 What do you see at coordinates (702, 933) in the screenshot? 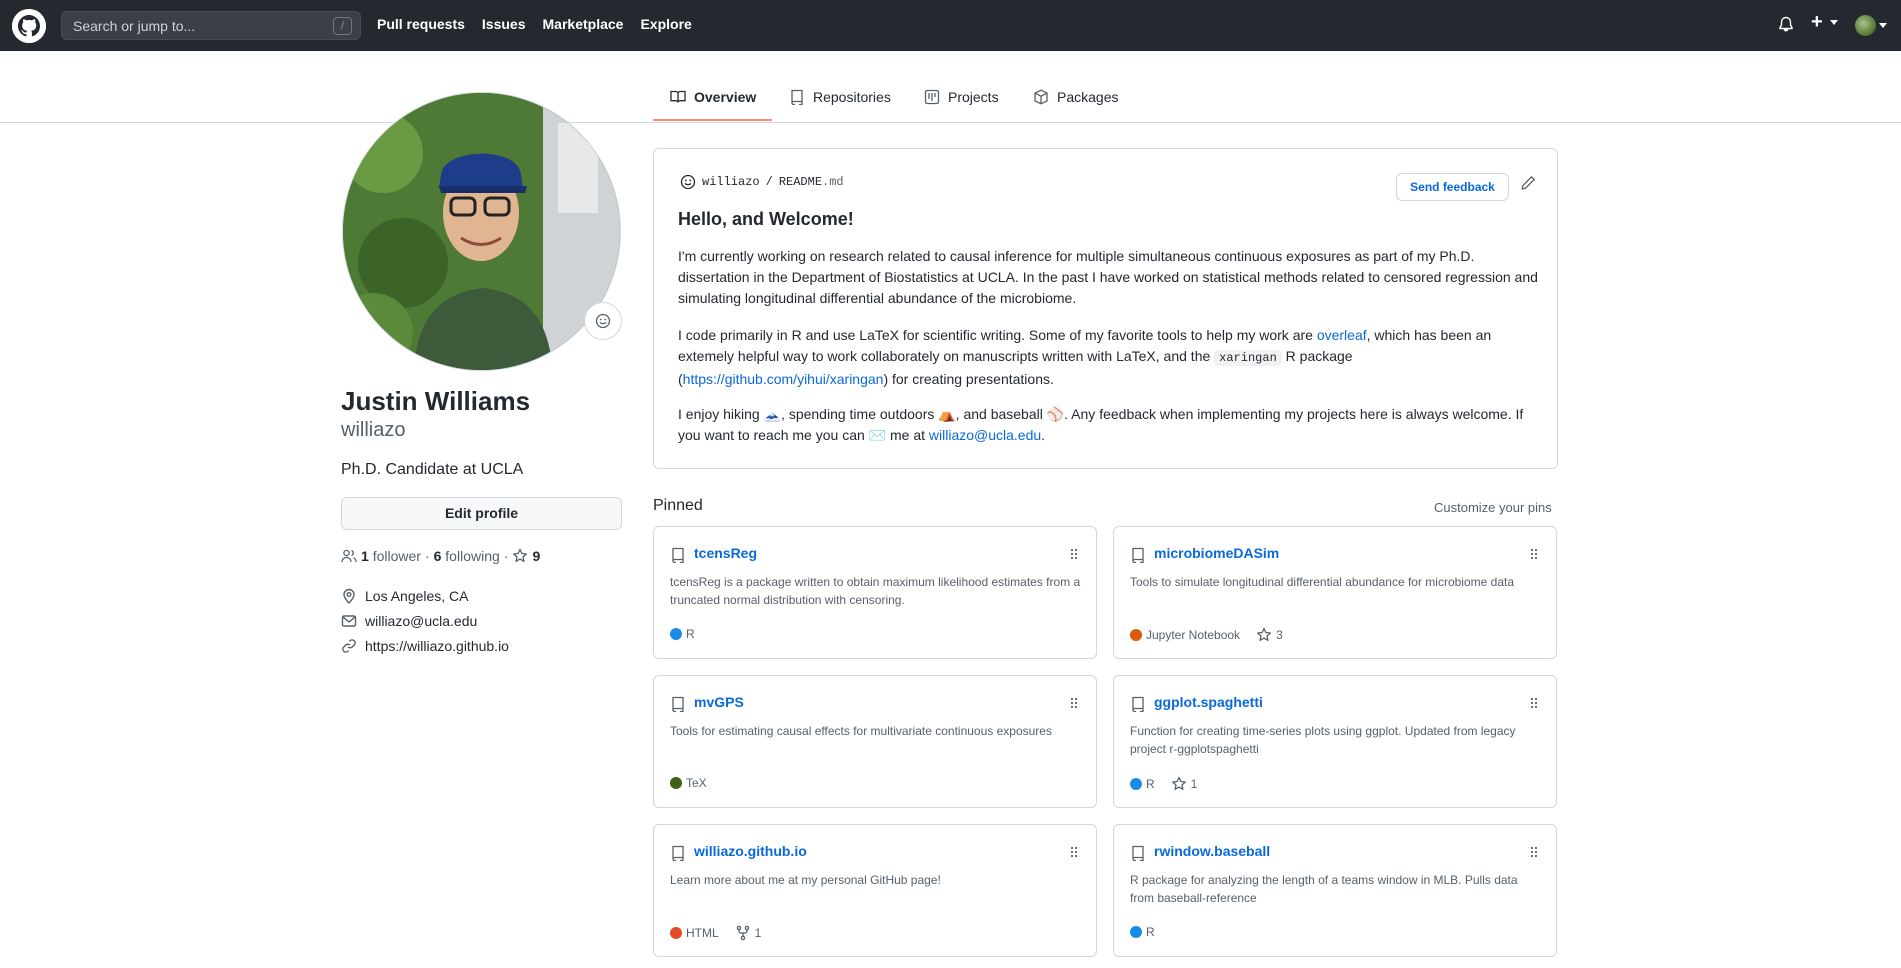
I see `language-name: HTML` at bounding box center [702, 933].